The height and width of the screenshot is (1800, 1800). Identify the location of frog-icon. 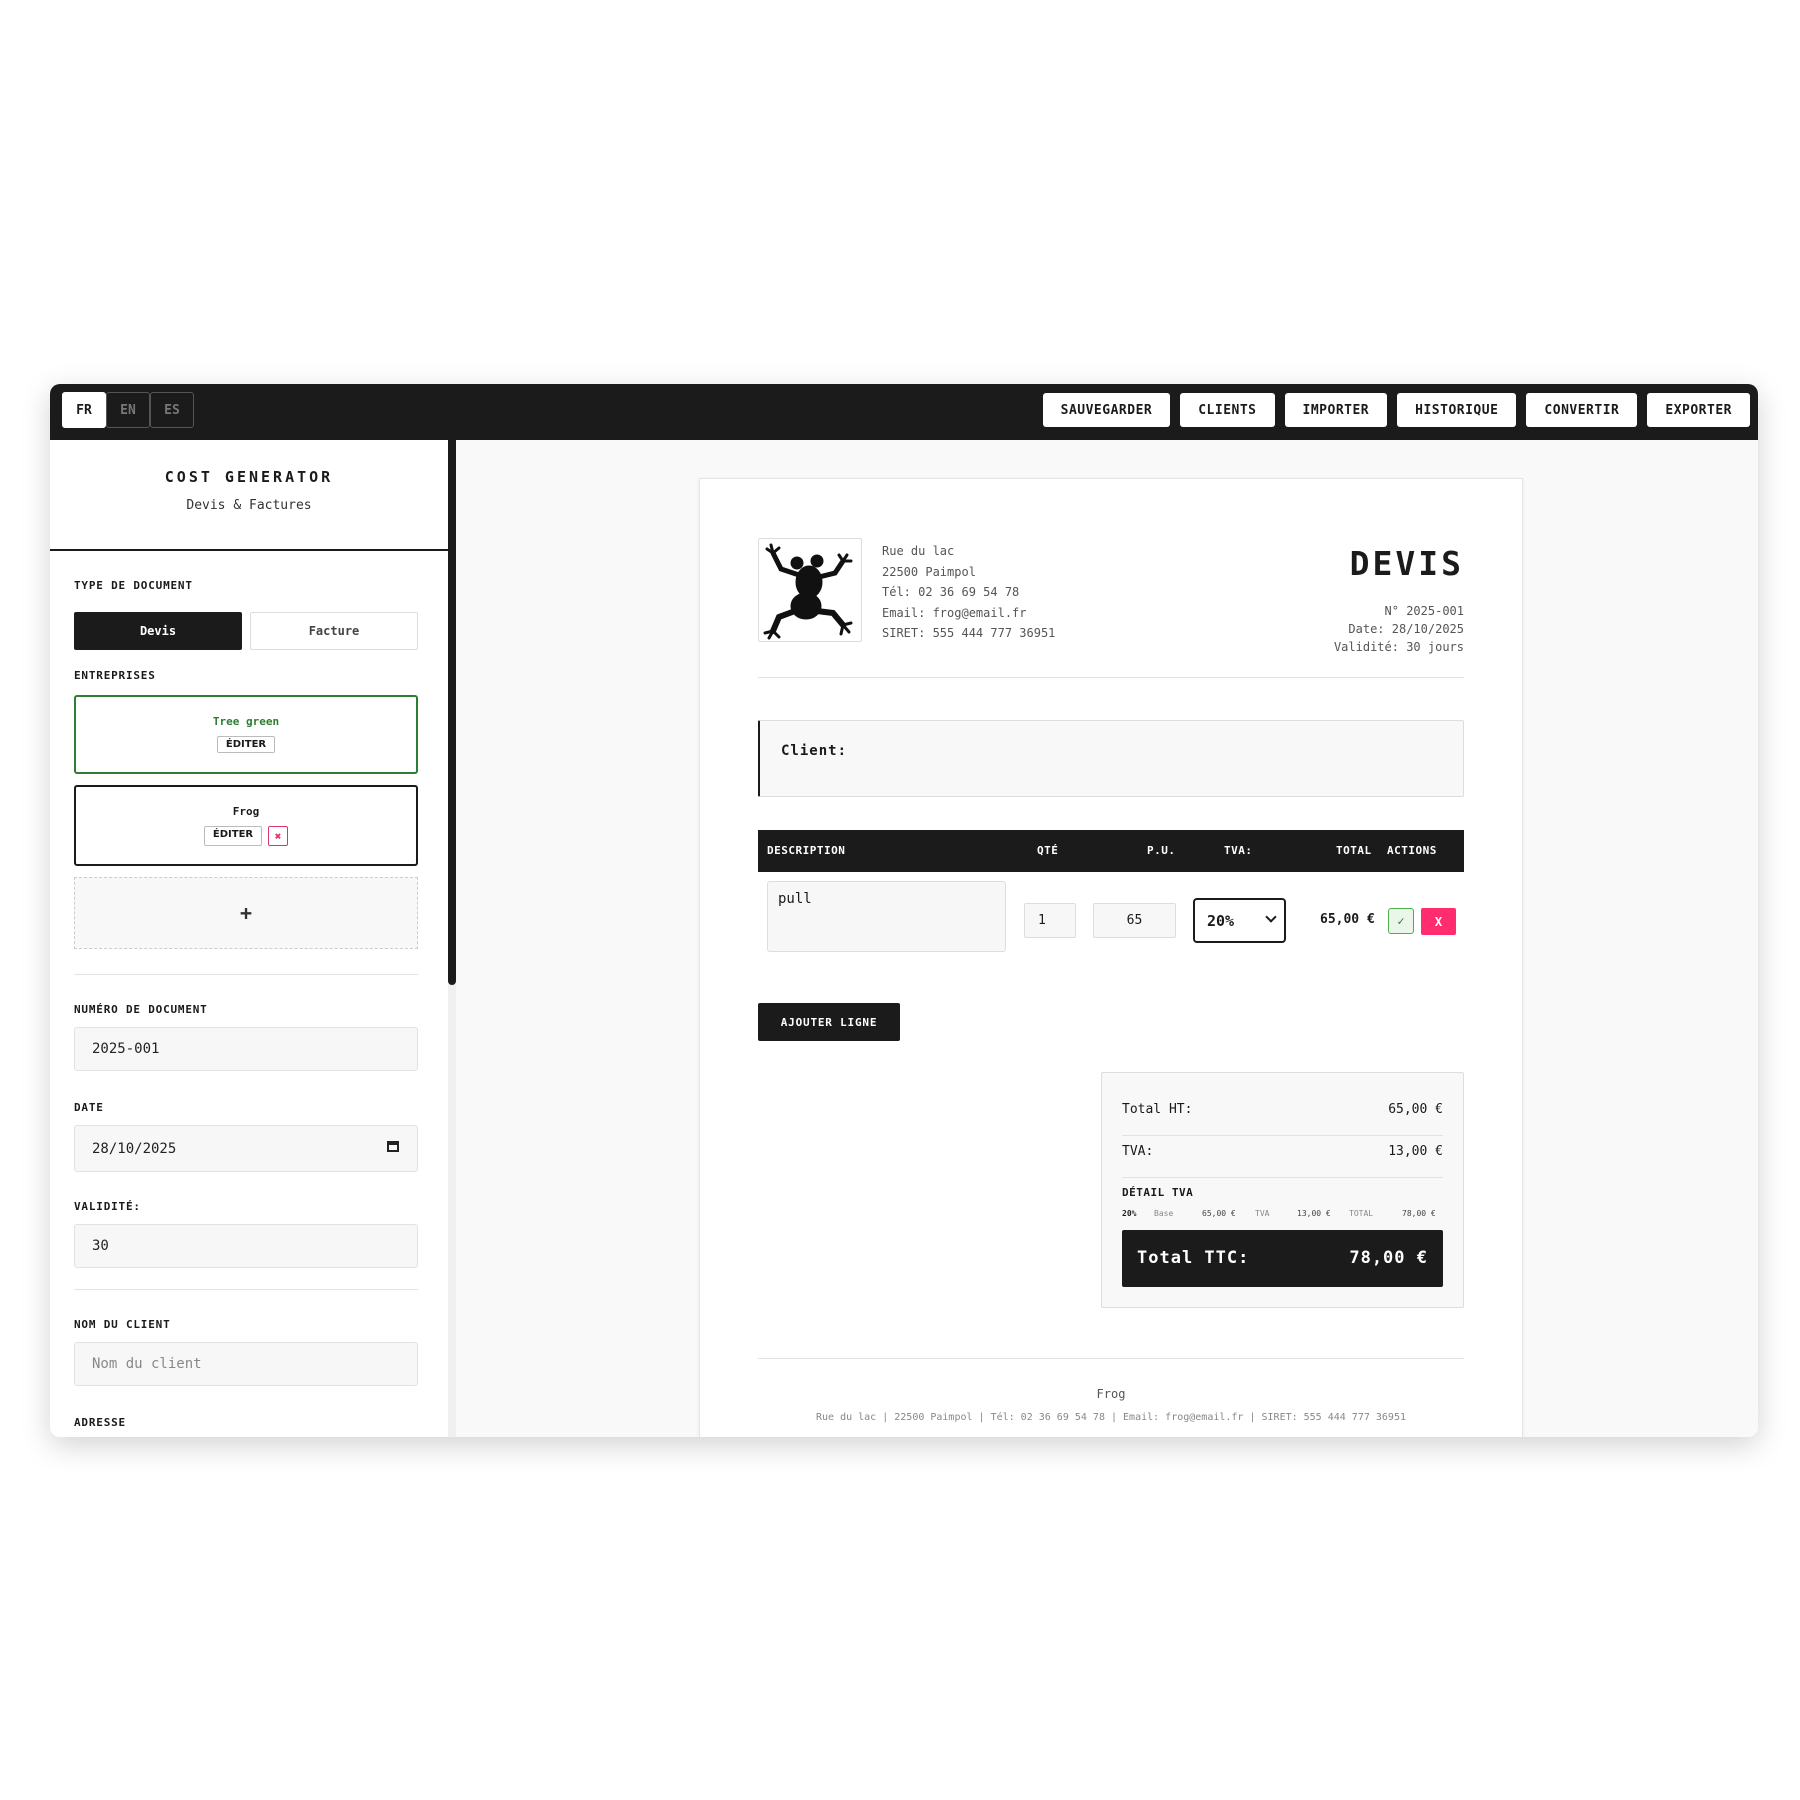
(808, 591).